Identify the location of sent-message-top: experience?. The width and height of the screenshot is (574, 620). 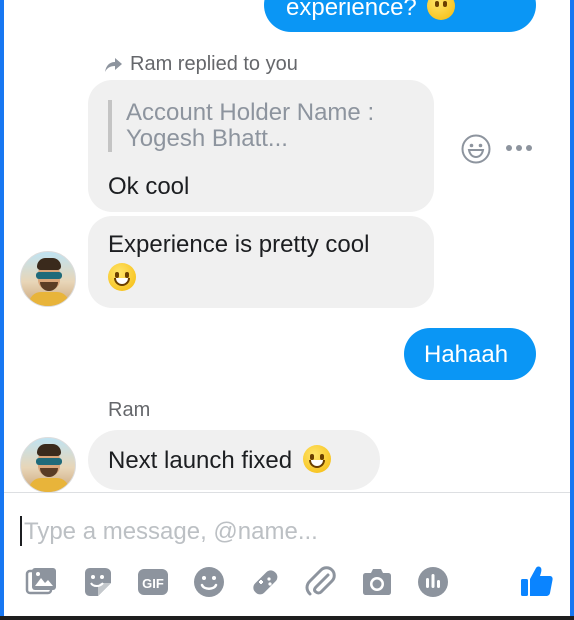
(400, 16).